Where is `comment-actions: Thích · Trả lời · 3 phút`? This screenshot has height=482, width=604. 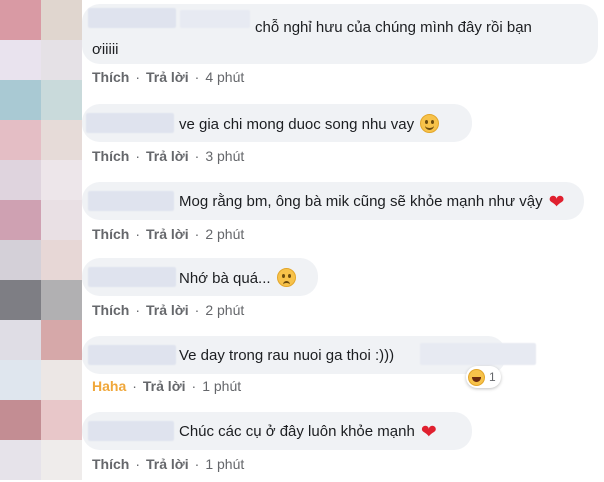 comment-actions: Thích · Trả lời · 3 phút is located at coordinates (168, 156).